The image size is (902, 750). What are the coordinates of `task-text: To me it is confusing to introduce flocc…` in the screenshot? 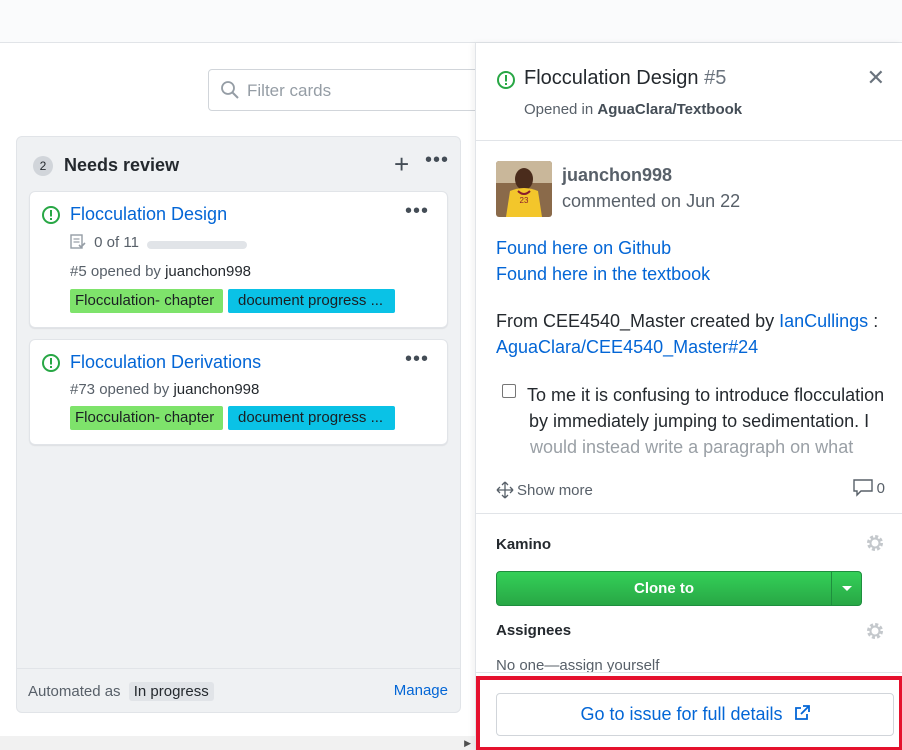 It's located at (707, 421).